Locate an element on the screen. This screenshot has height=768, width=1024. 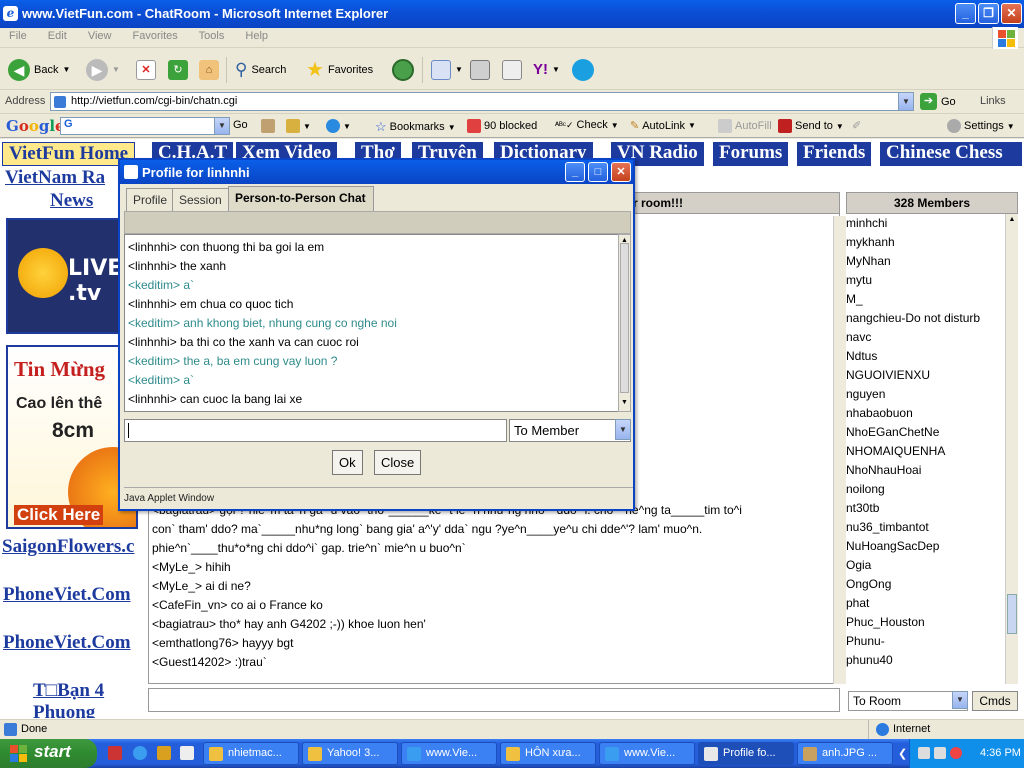
private-chat-scrollbar: ▲ ▼ is located at coordinates (624, 323).